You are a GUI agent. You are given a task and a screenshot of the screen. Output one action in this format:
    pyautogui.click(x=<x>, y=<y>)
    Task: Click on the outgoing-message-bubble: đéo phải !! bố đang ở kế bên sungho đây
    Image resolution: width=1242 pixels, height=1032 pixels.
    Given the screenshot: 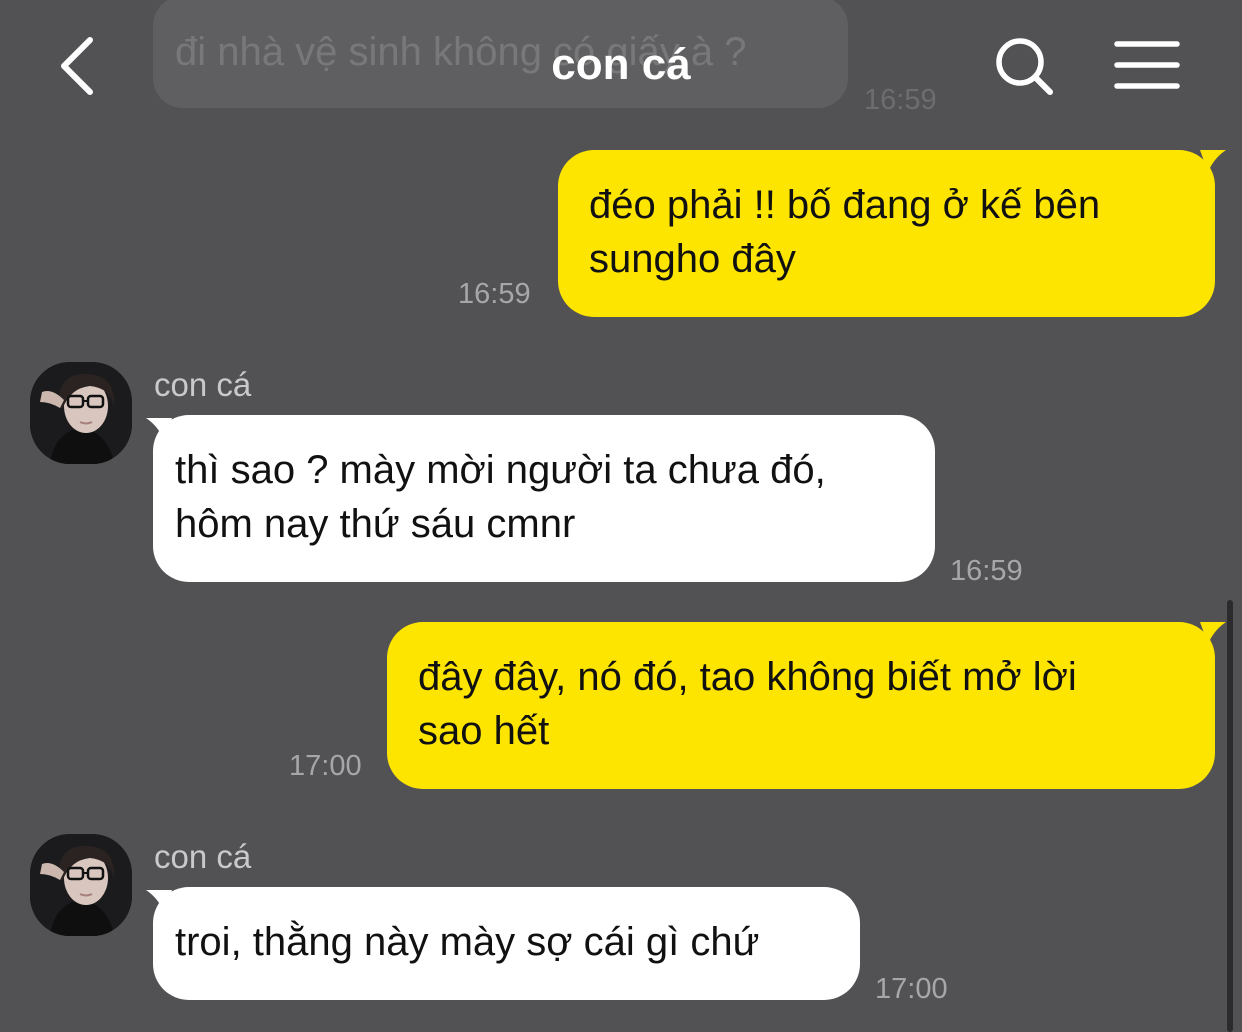 What is the action you would take?
    pyautogui.click(x=886, y=233)
    